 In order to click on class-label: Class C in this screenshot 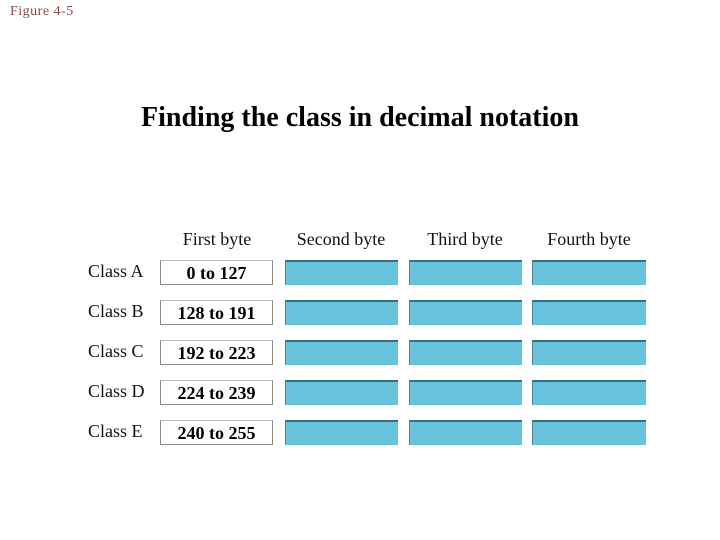, I will do `click(116, 351)`.